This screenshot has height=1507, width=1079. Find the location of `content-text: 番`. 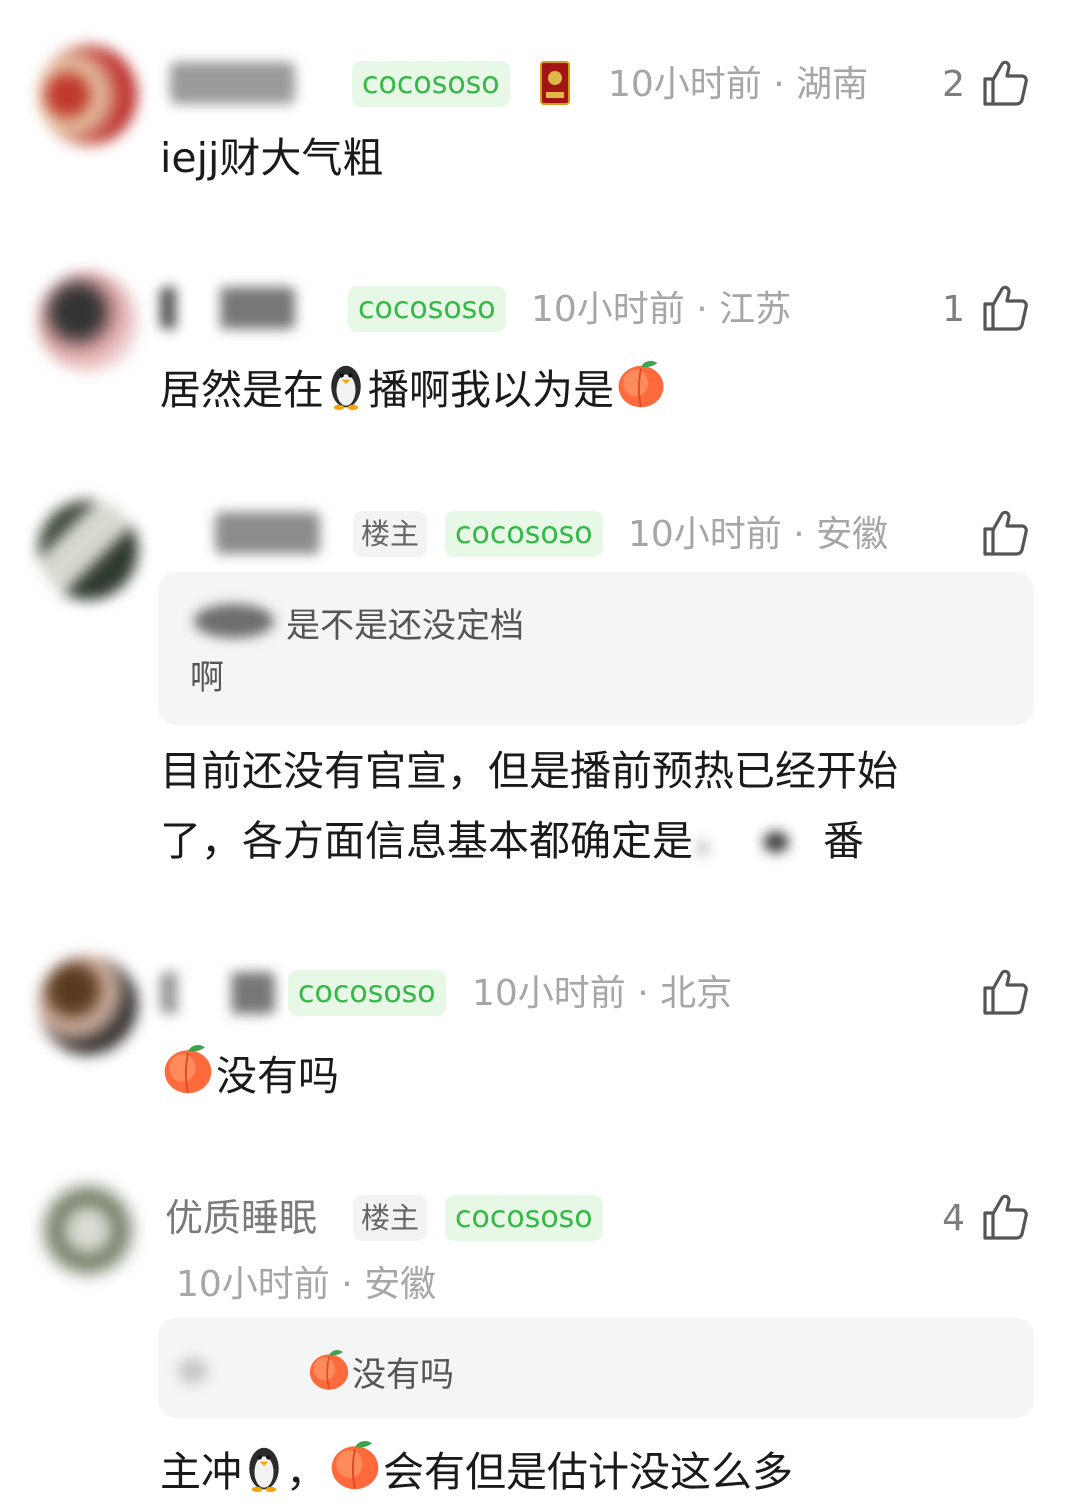

content-text: 番 is located at coordinates (843, 841).